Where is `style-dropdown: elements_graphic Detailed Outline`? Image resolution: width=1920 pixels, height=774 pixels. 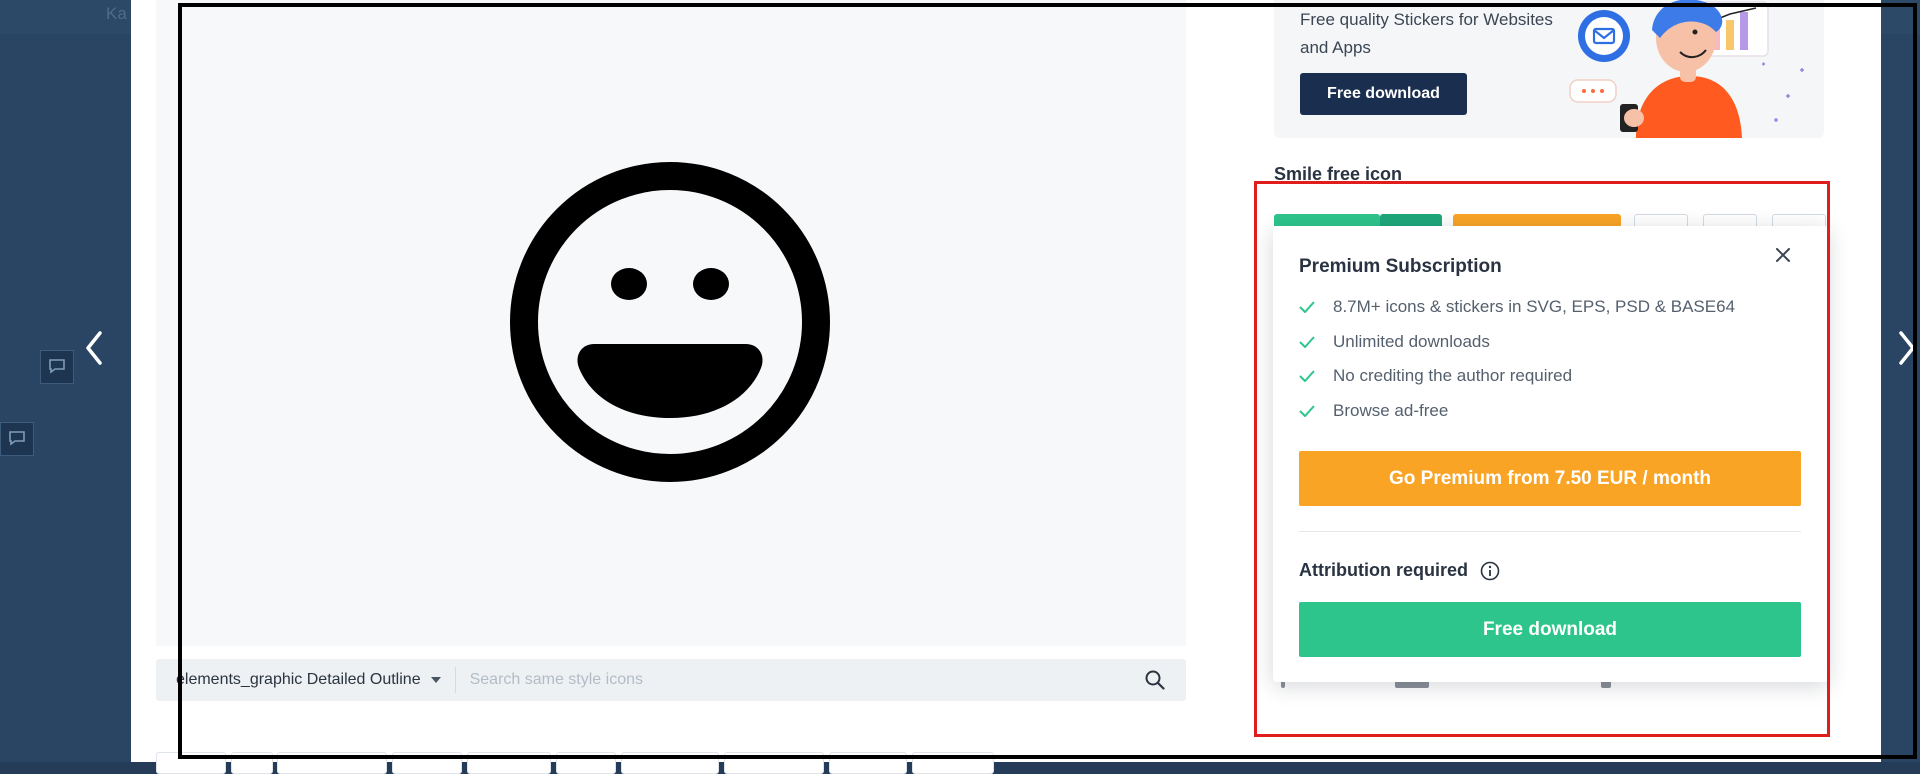
style-dropdown: elements_graphic Detailed Outline is located at coordinates (308, 680).